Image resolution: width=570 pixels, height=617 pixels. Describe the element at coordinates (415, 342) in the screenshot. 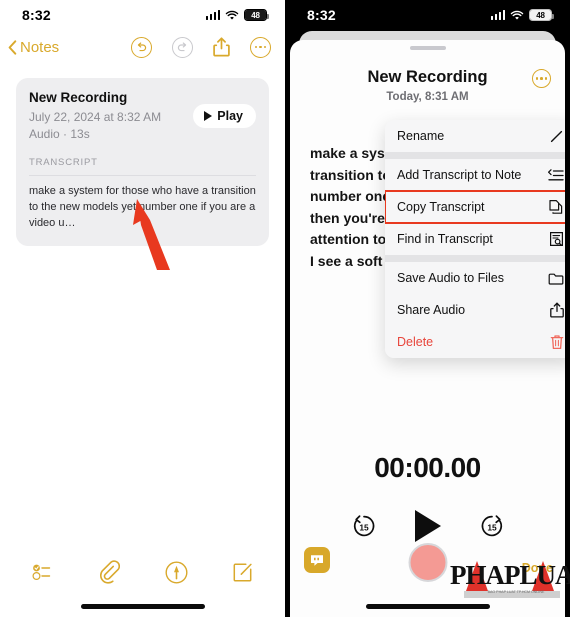

I see `menu-item-label: Delete` at that location.